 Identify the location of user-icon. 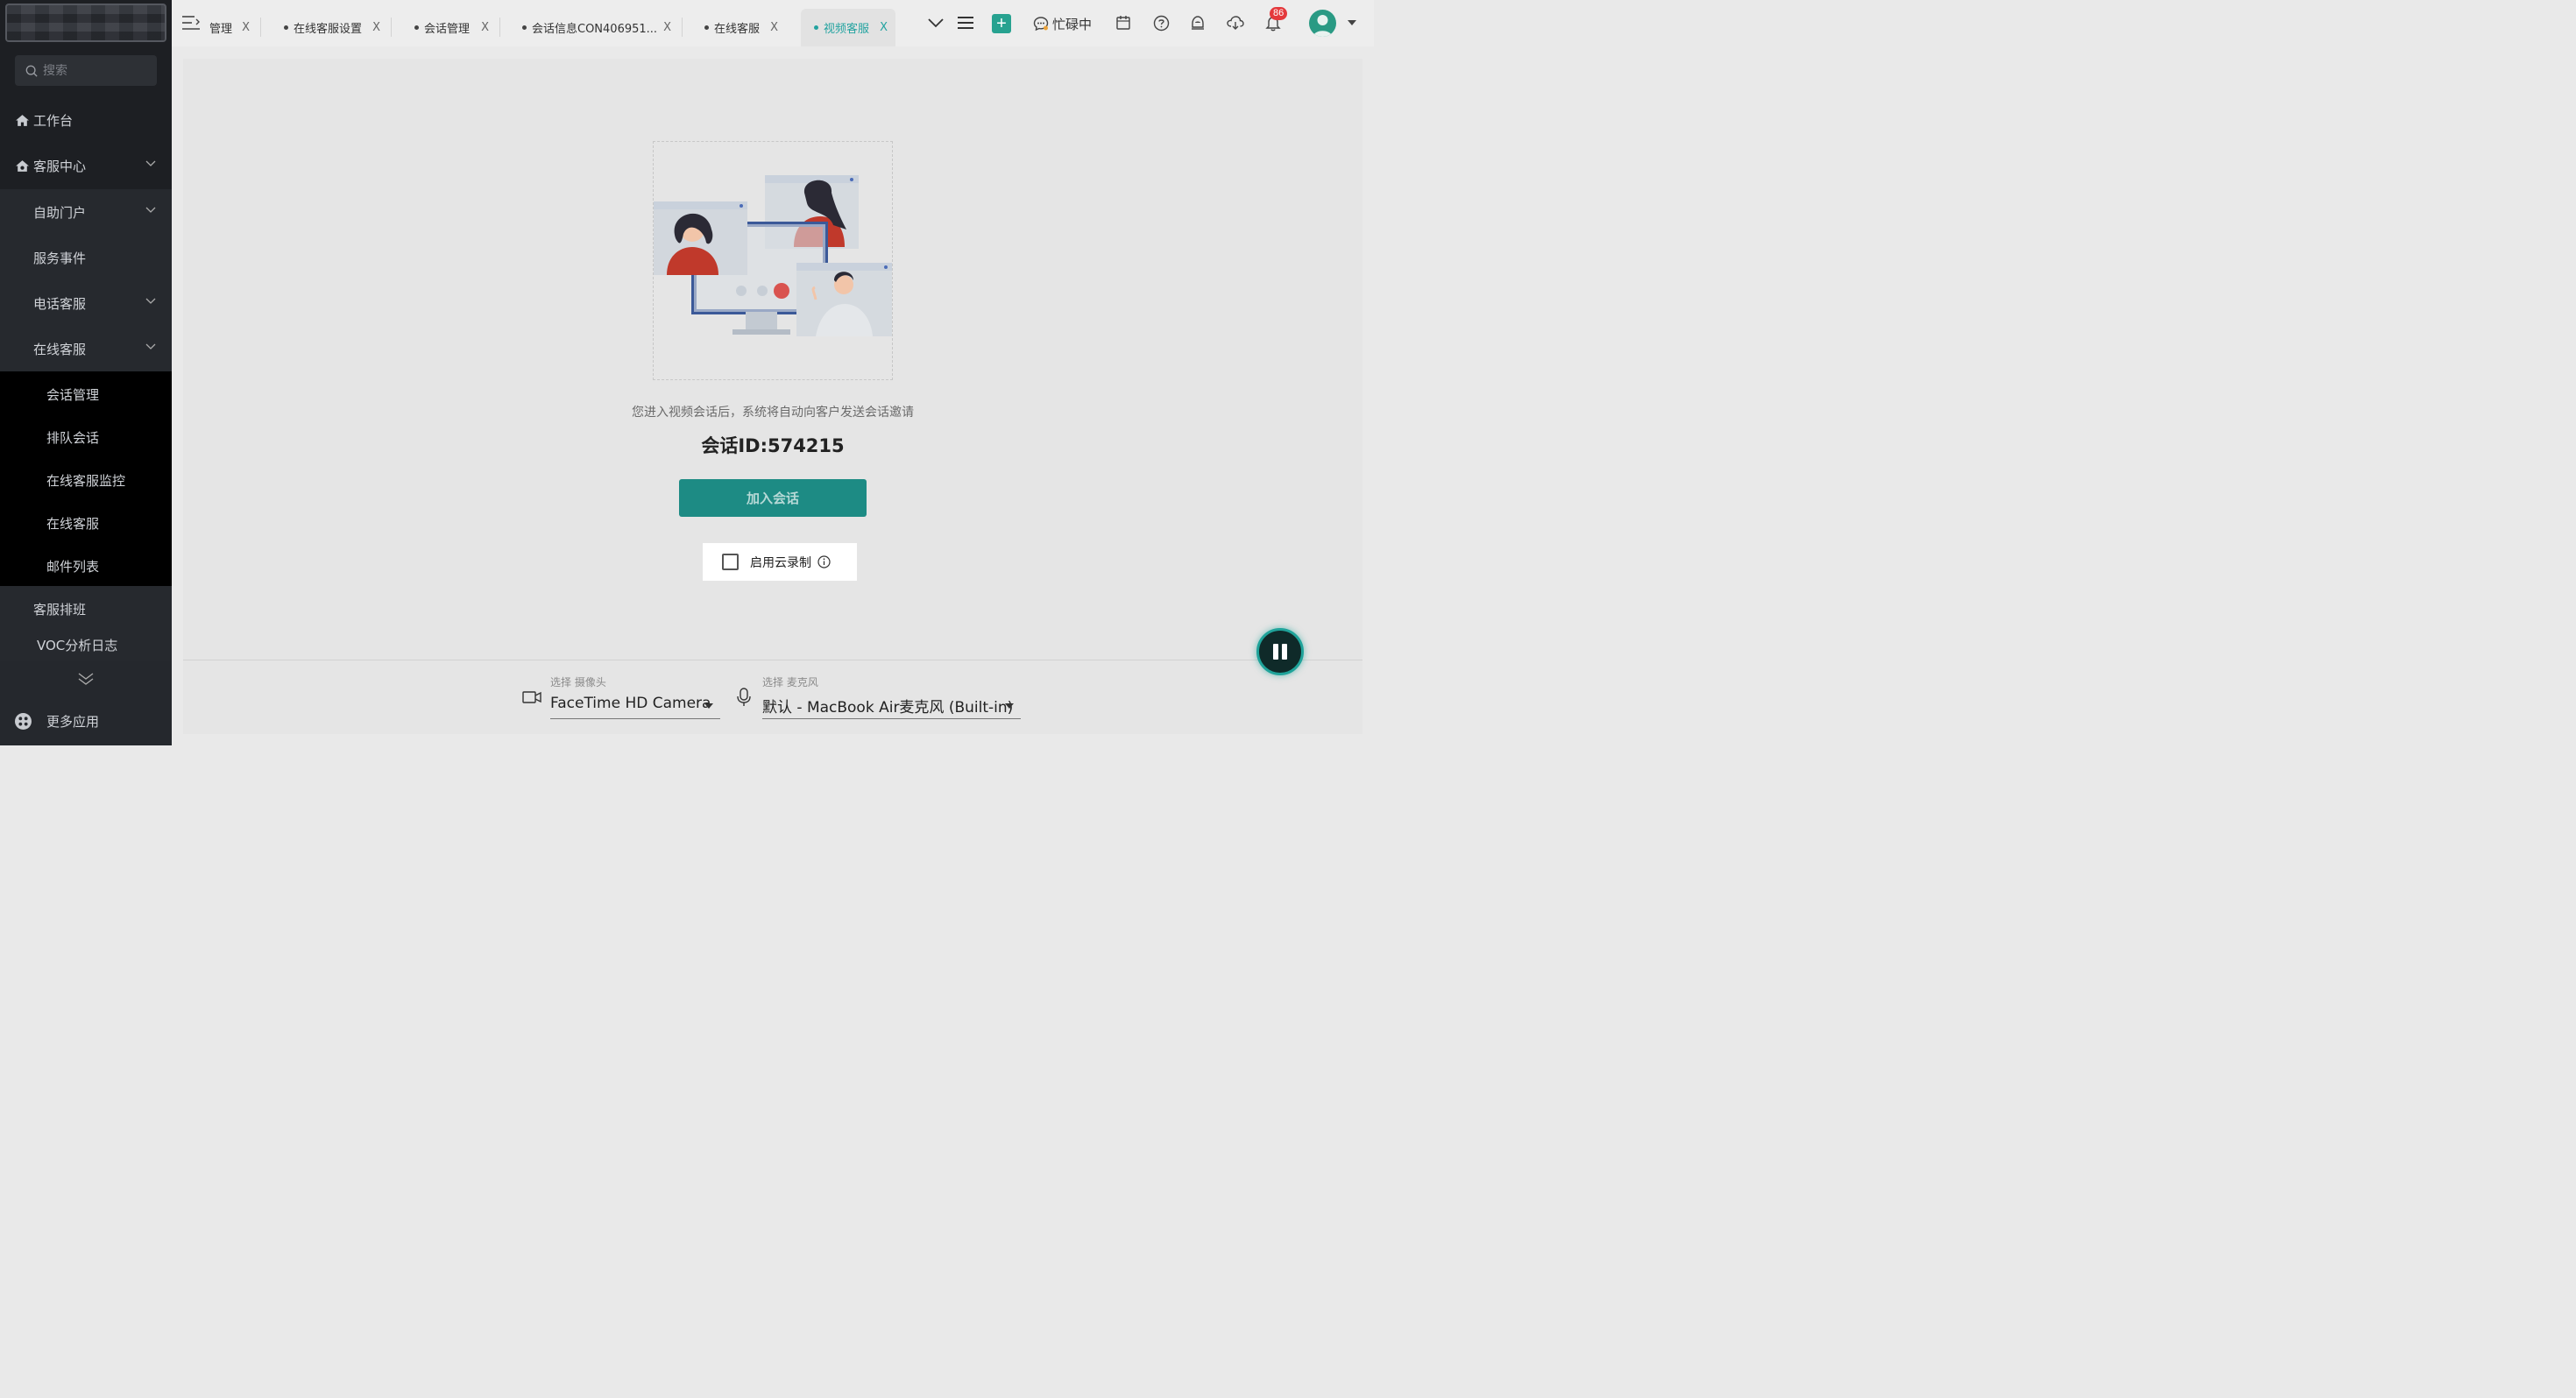
(1322, 26).